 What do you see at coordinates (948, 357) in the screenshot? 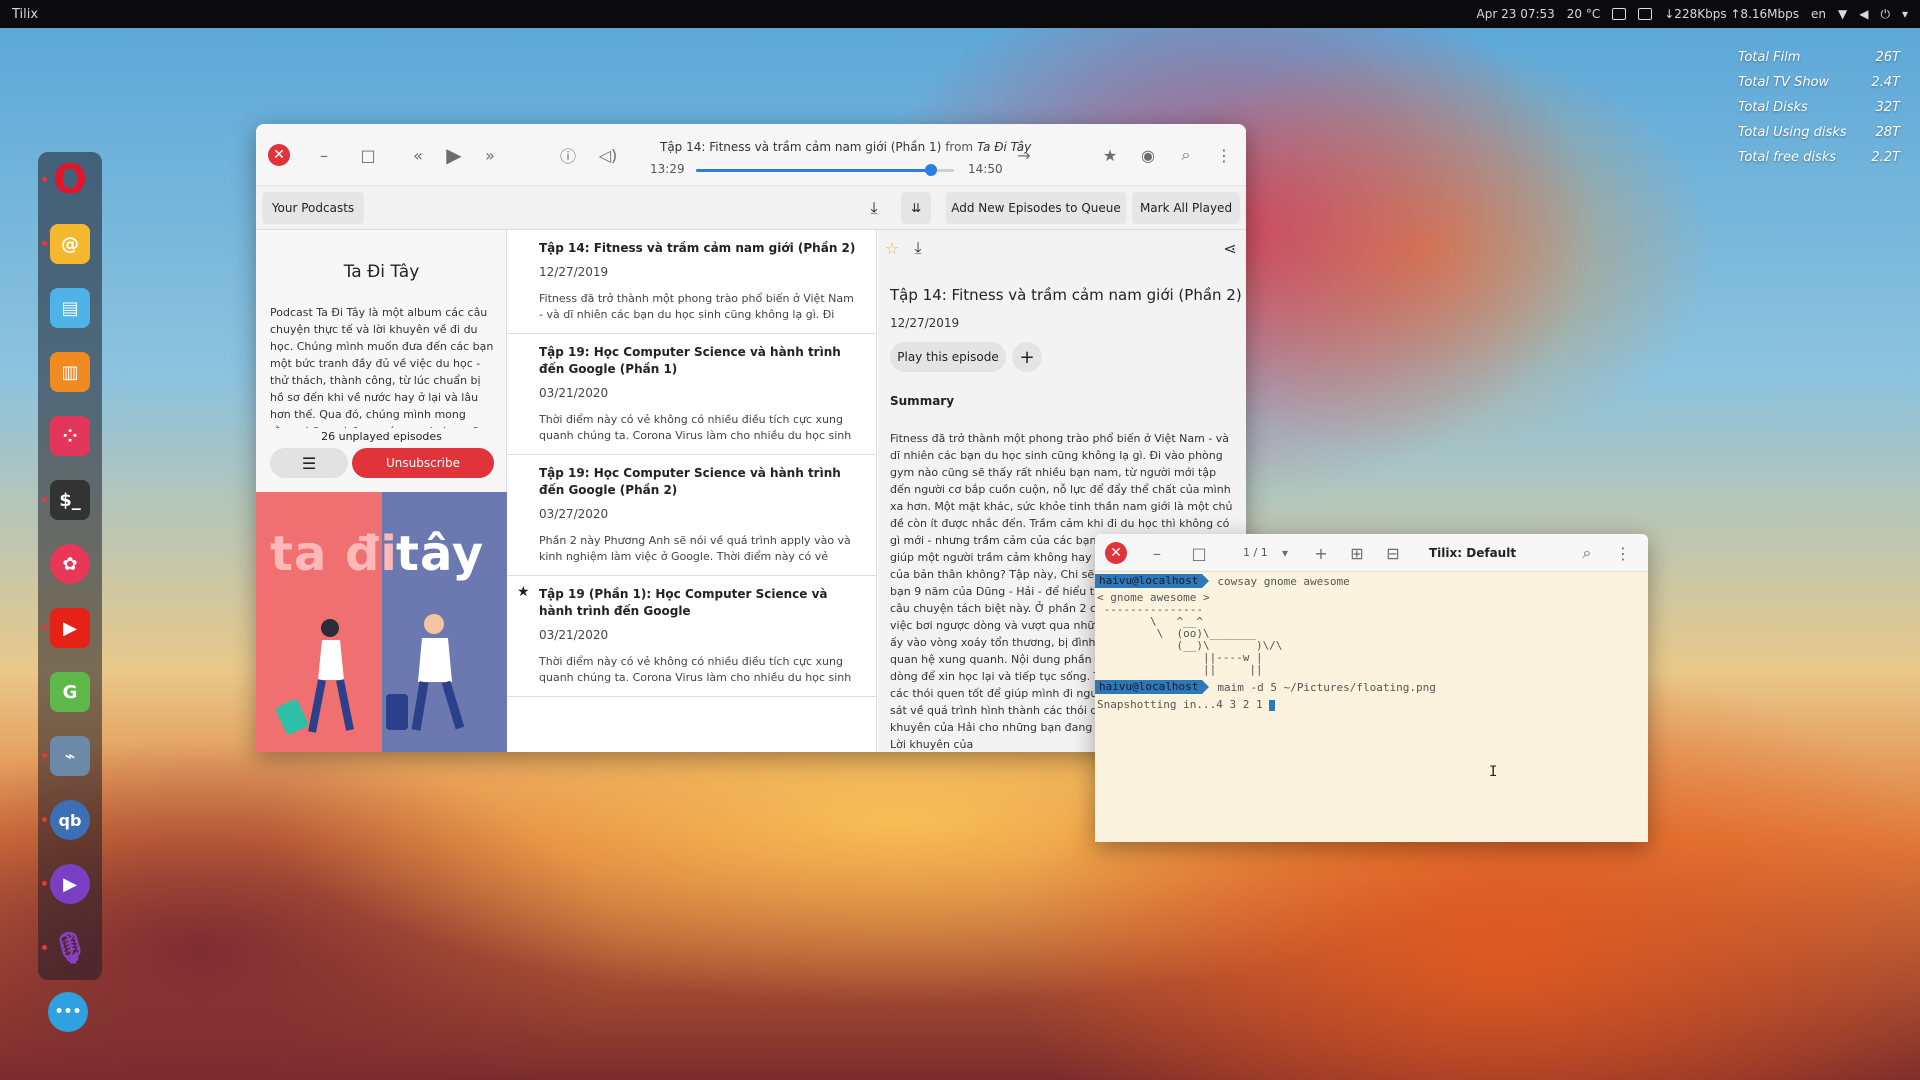
I see `play-episode-button: Play this episode` at bounding box center [948, 357].